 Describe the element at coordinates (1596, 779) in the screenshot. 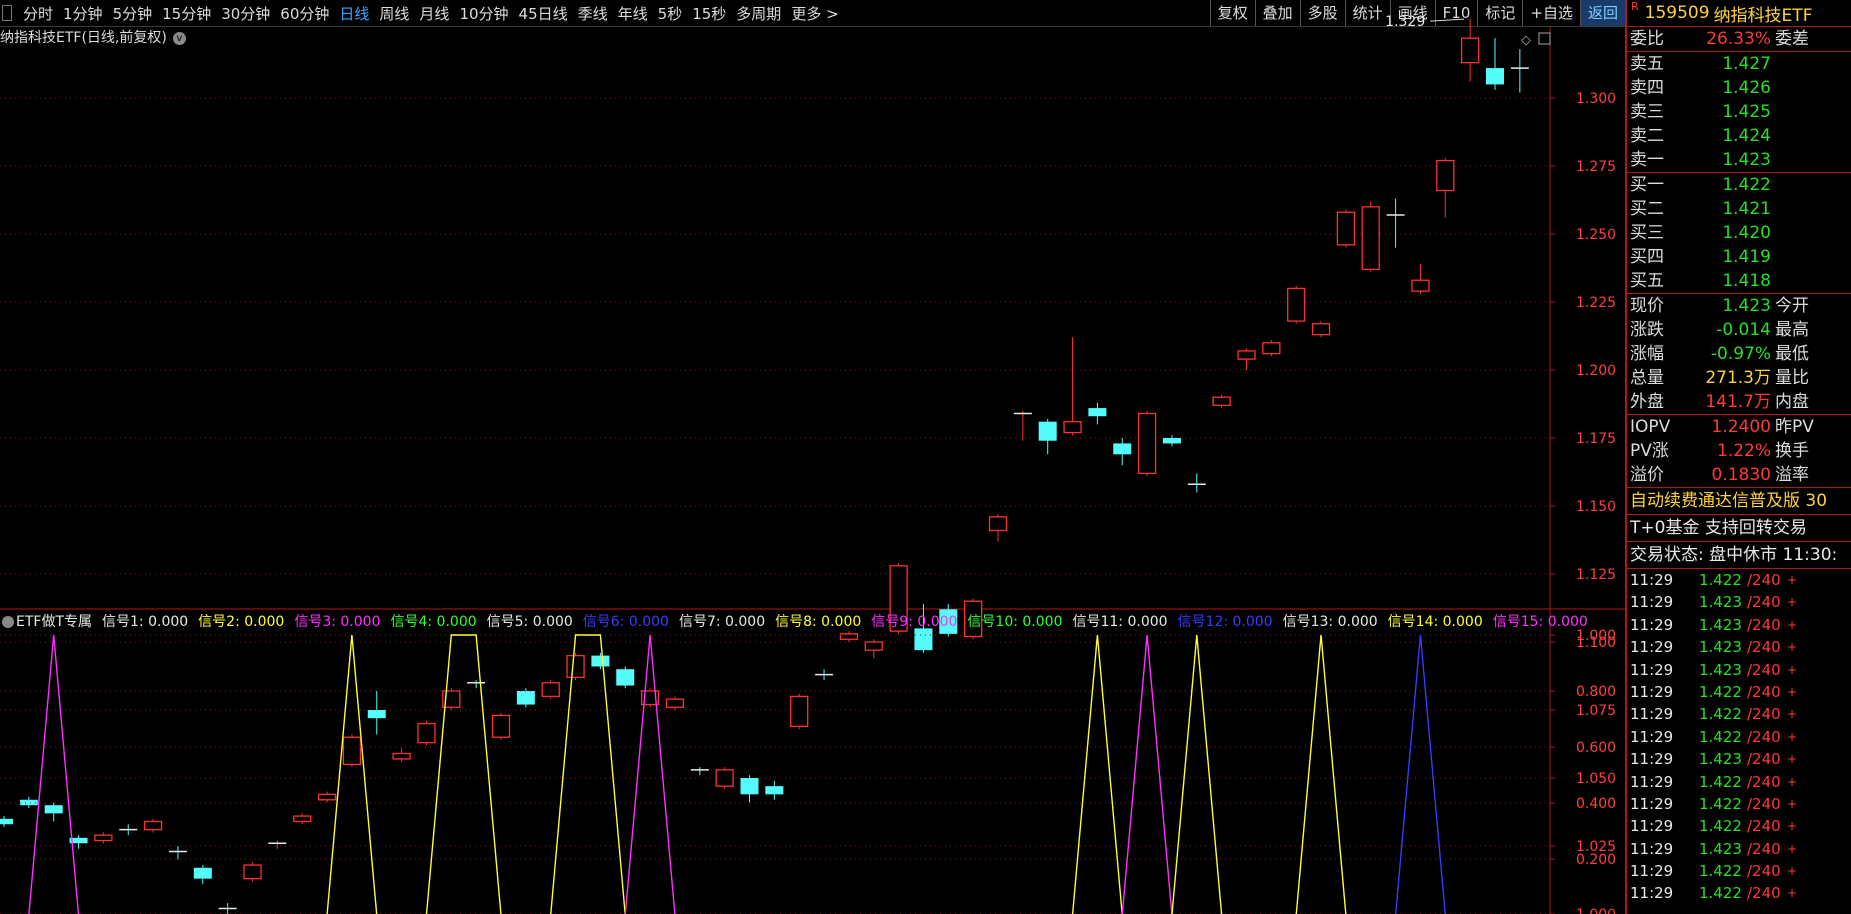

I see `price-tick-label: 1.050` at that location.